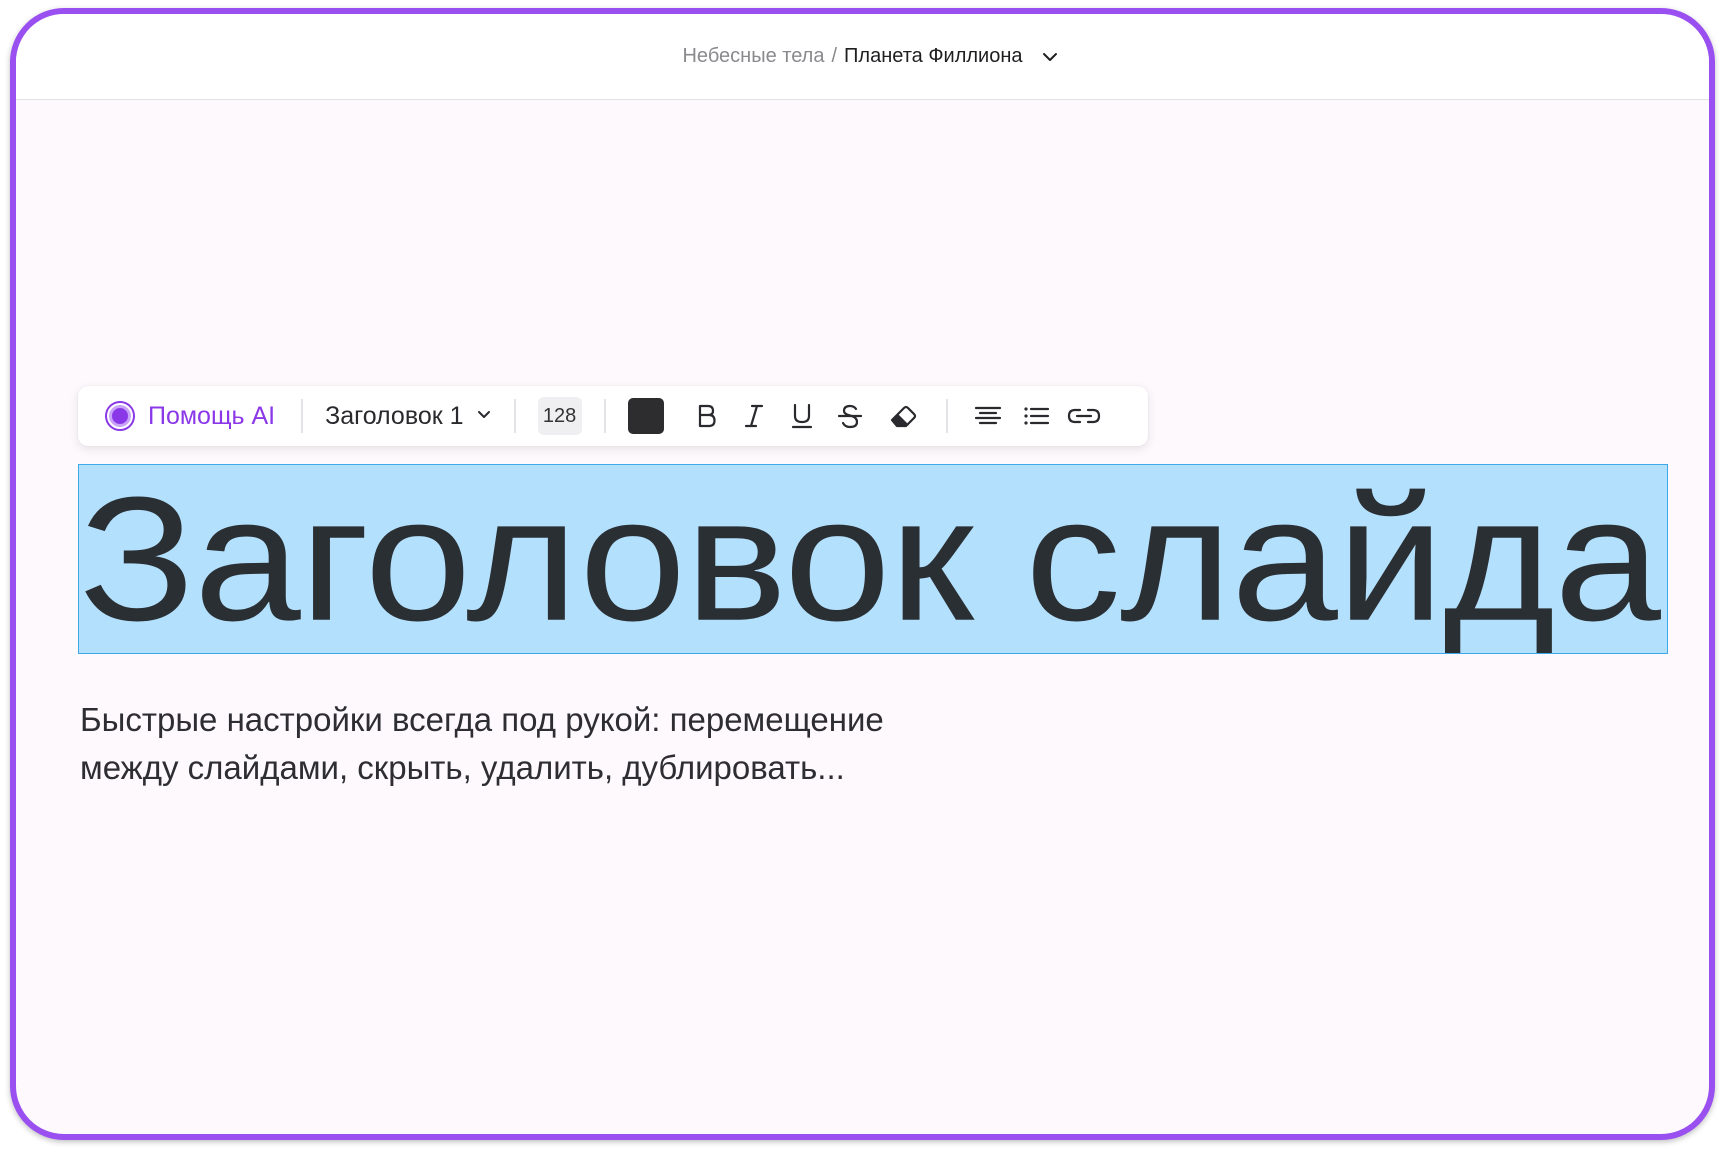 The width and height of the screenshot is (1727, 1157). I want to click on underline-button, so click(802, 416).